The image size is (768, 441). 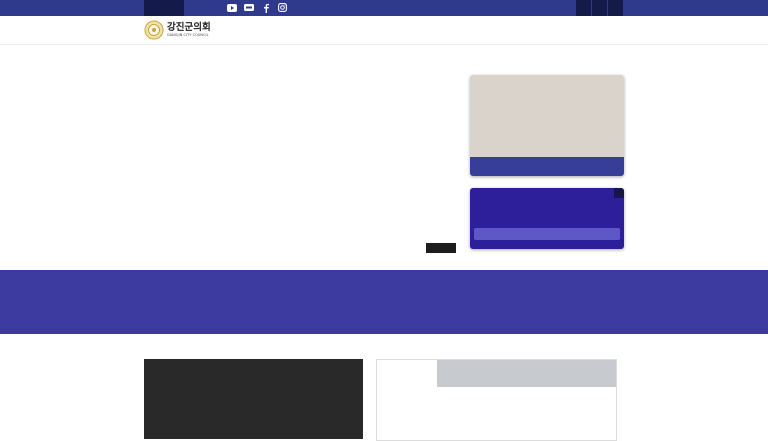 I want to click on featured-card, so click(x=547, y=125).